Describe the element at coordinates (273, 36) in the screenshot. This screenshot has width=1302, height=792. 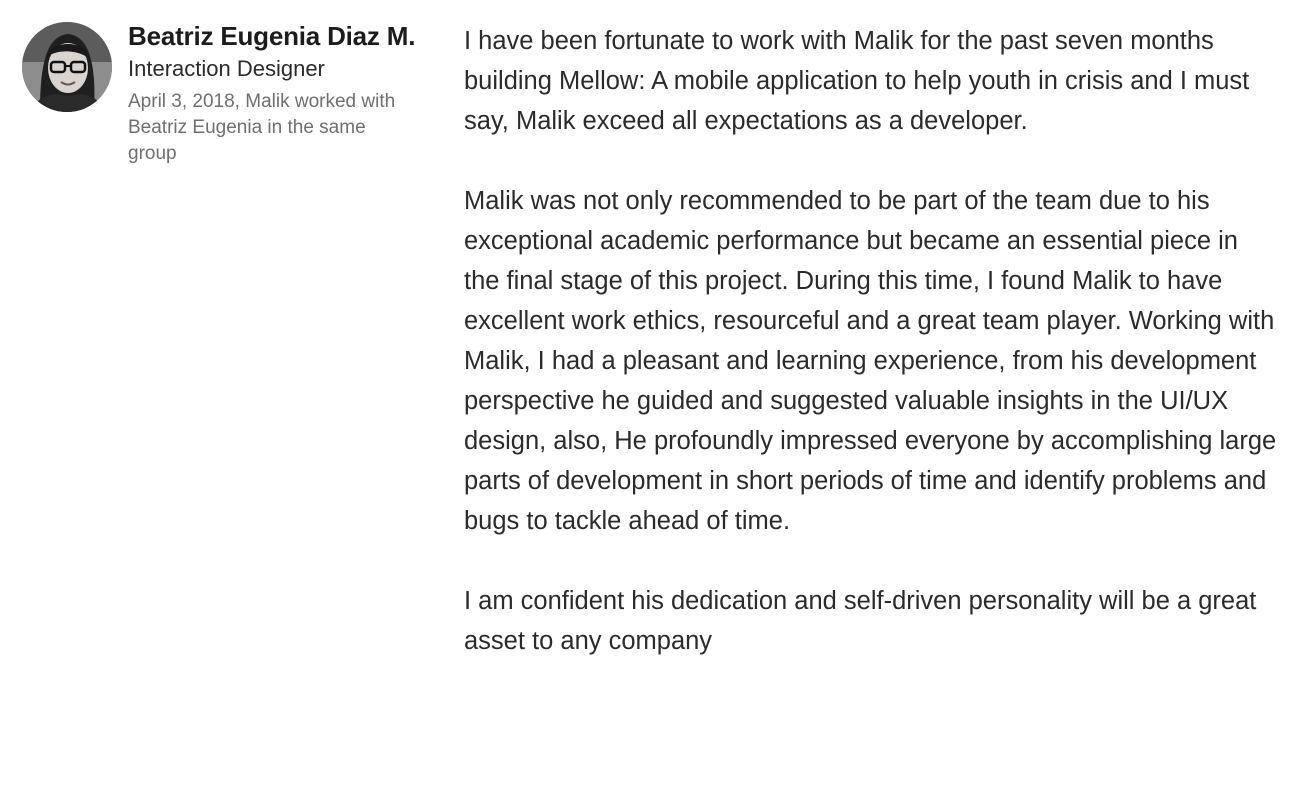
I see `author-name: Beatriz Eugenia Diaz M.` at that location.